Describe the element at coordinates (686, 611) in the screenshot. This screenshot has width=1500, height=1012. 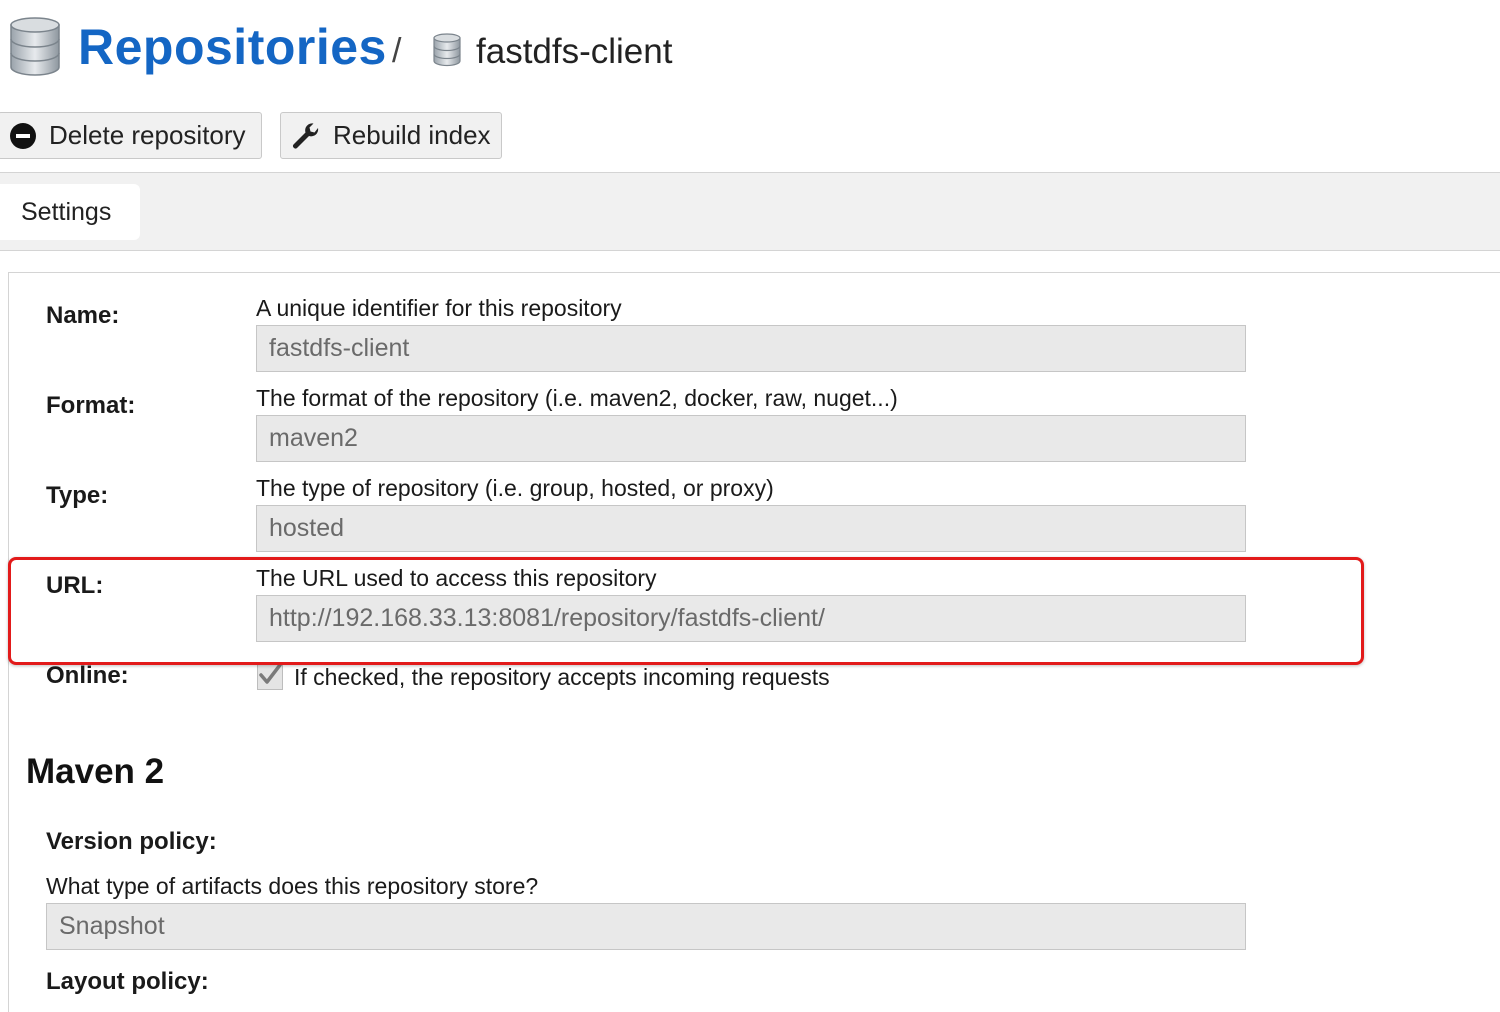
I see `url-highlight-annotation` at that location.